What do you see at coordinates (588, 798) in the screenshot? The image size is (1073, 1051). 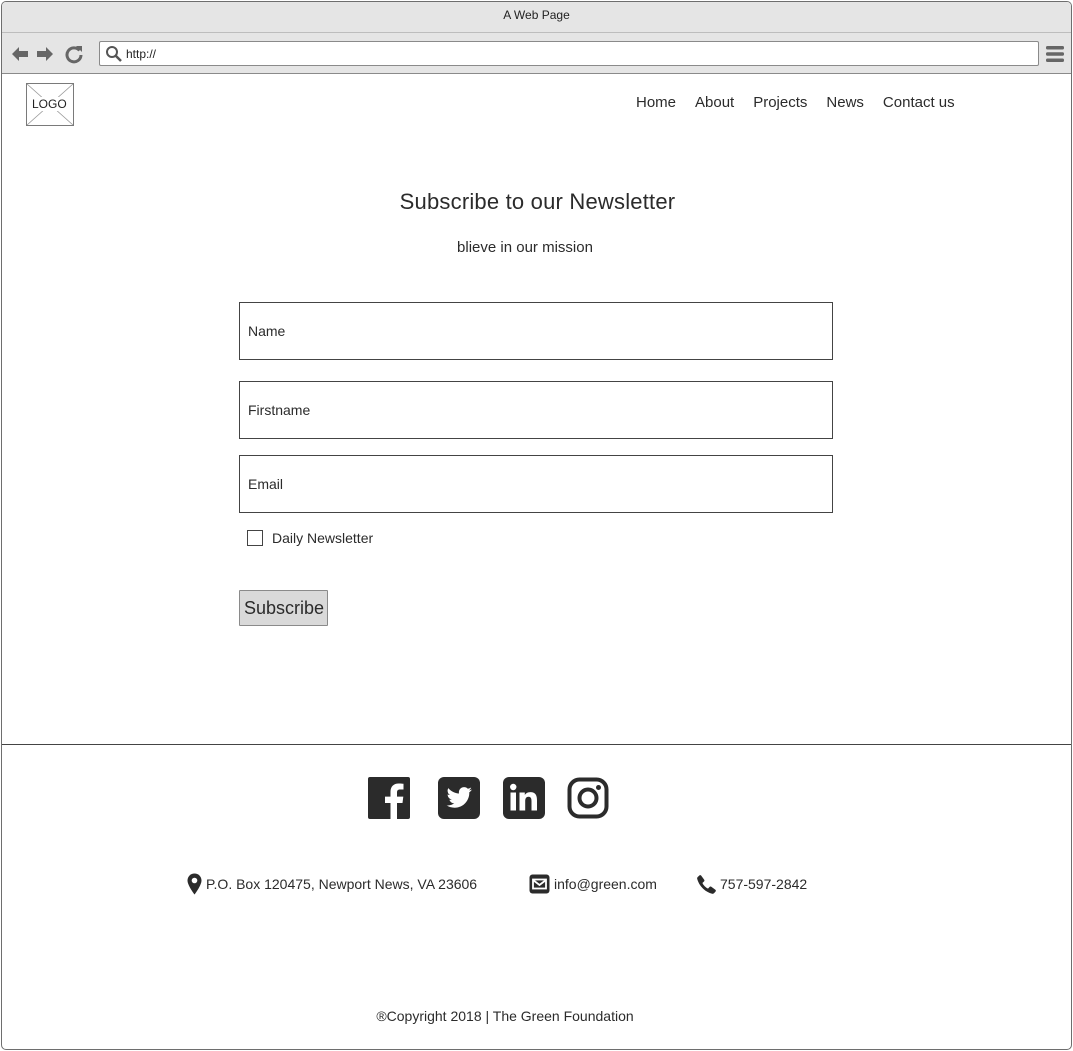 I see `instagram-icon` at bounding box center [588, 798].